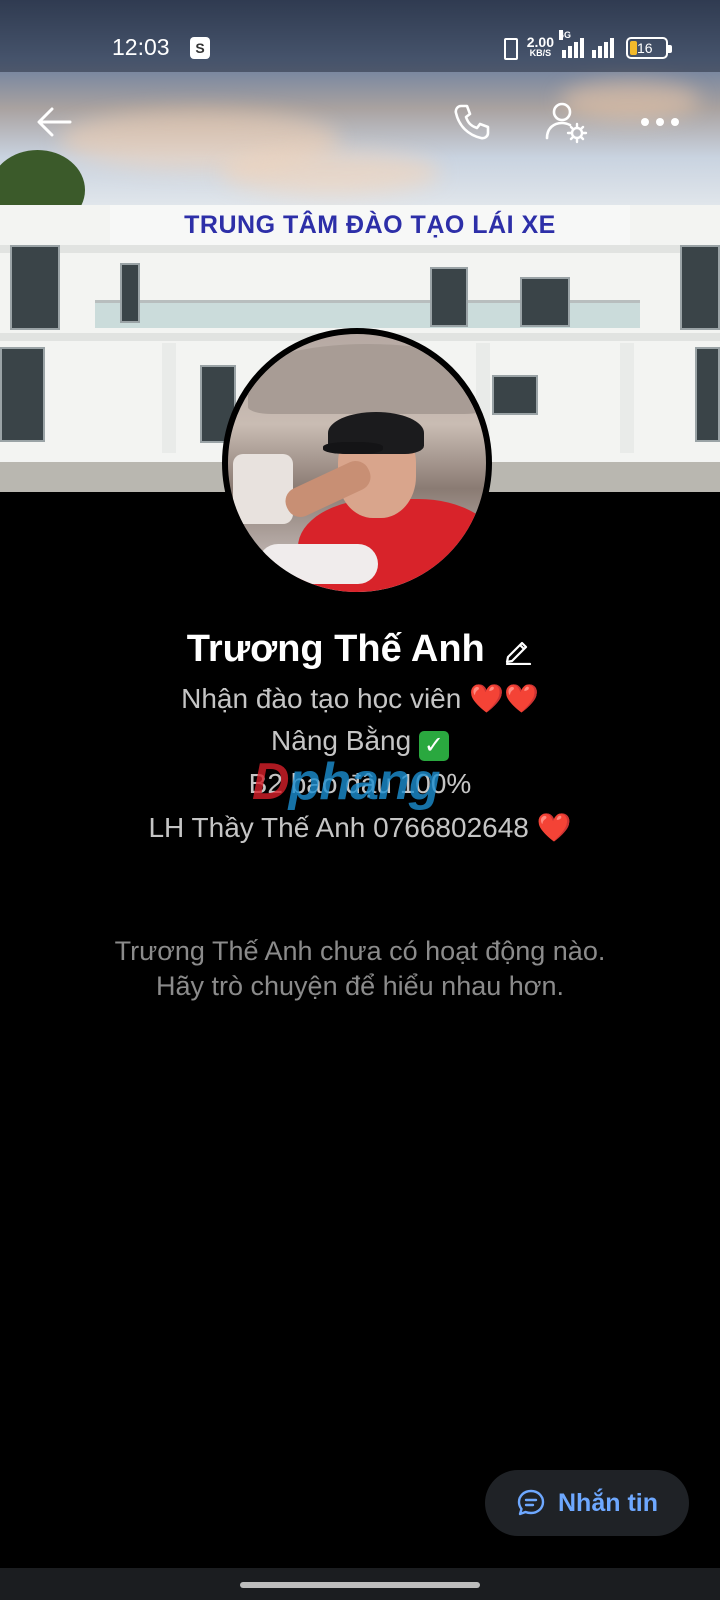  What do you see at coordinates (141, 47) in the screenshot?
I see `status-time: 12:03` at bounding box center [141, 47].